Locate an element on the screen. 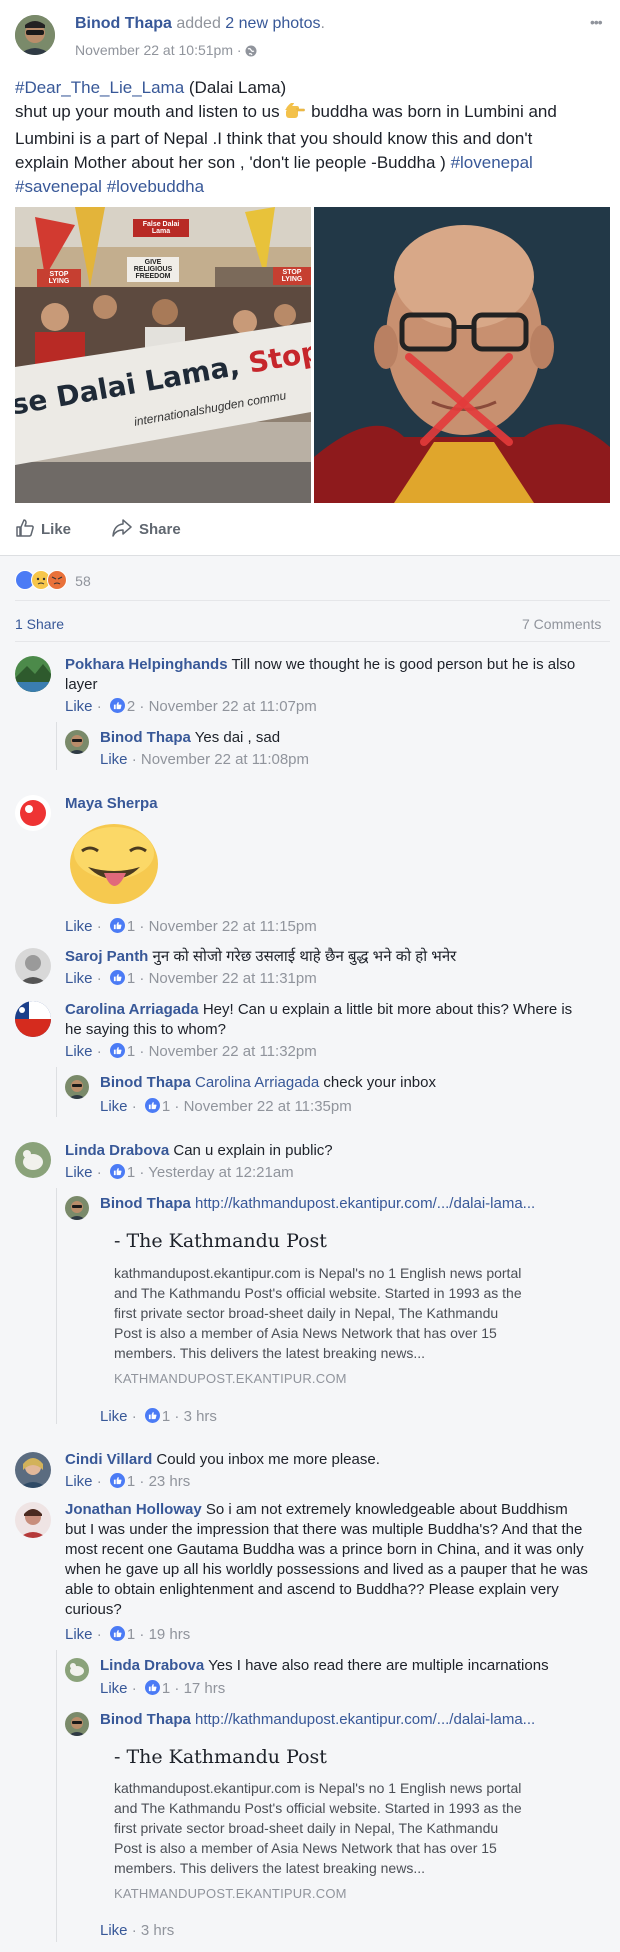 The width and height of the screenshot is (620, 1952). hashtag-dear-the-lie-lama: #Dear_The_Lie_Lama is located at coordinates (99, 87).